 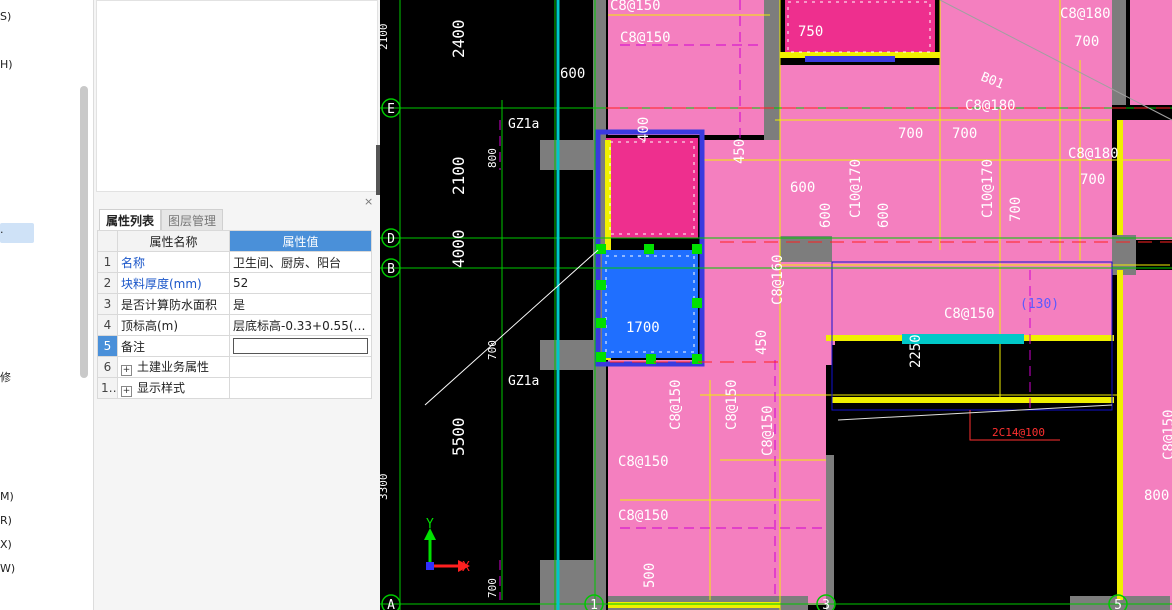 What do you see at coordinates (385, 37) in the screenshot?
I see `dim-top-2100: 2100` at bounding box center [385, 37].